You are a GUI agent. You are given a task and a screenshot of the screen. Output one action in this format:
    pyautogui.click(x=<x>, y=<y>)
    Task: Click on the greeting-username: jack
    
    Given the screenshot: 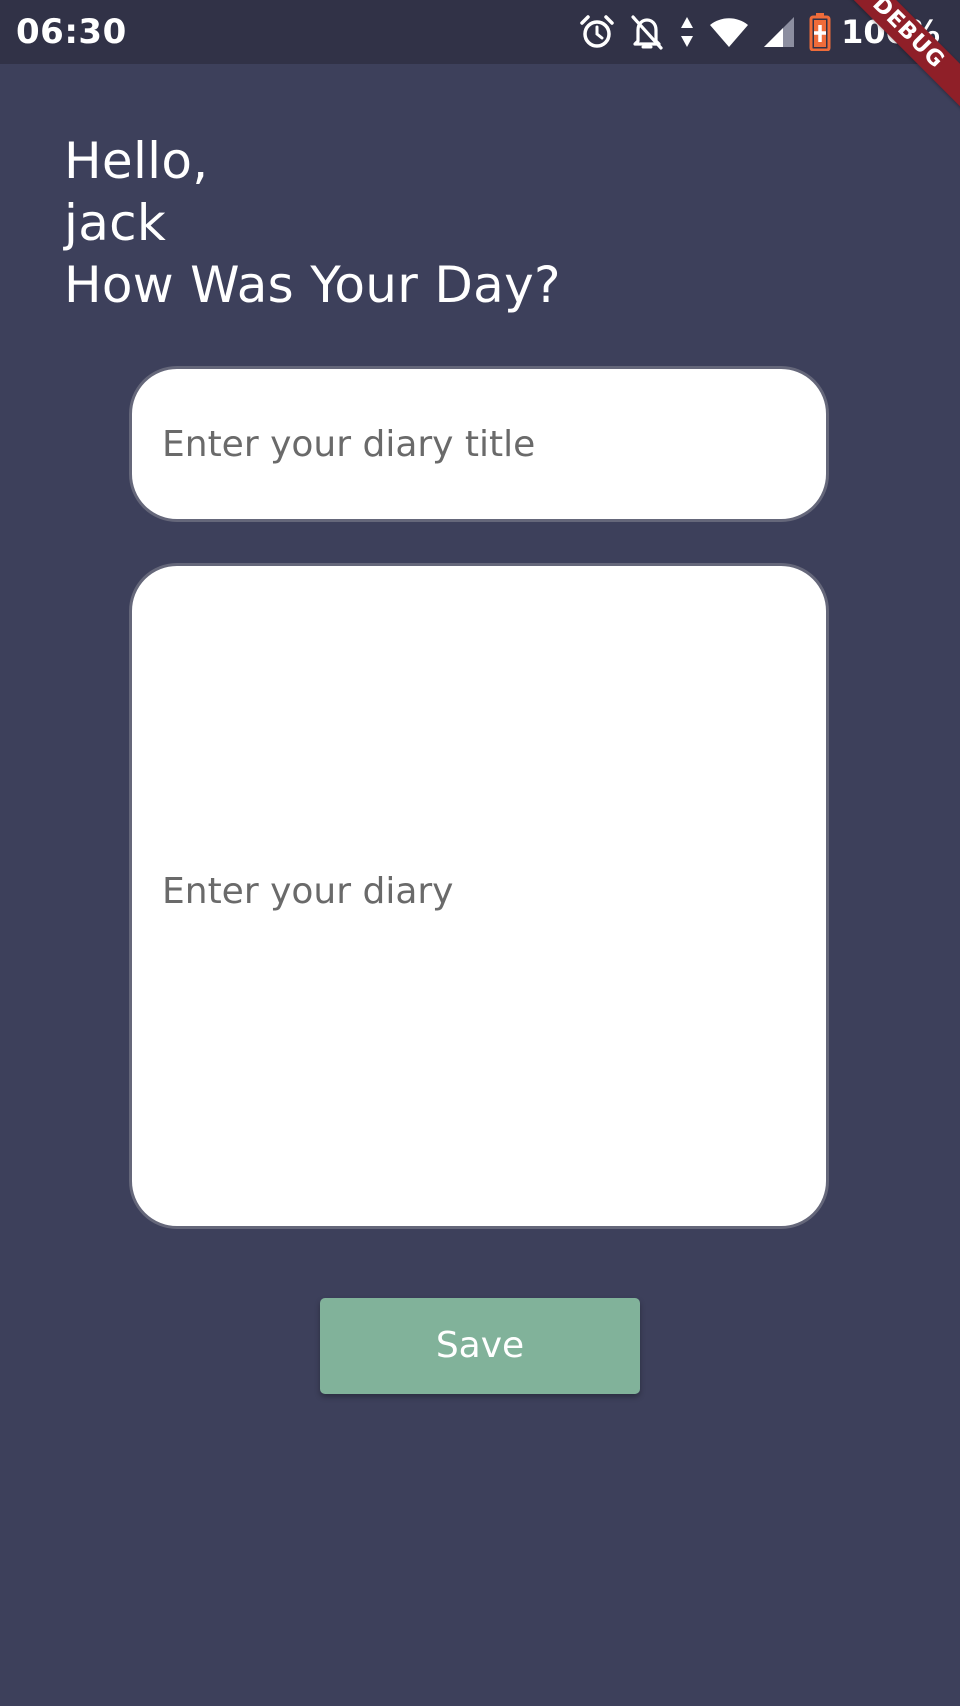 What is the action you would take?
    pyautogui.click(x=115, y=223)
    